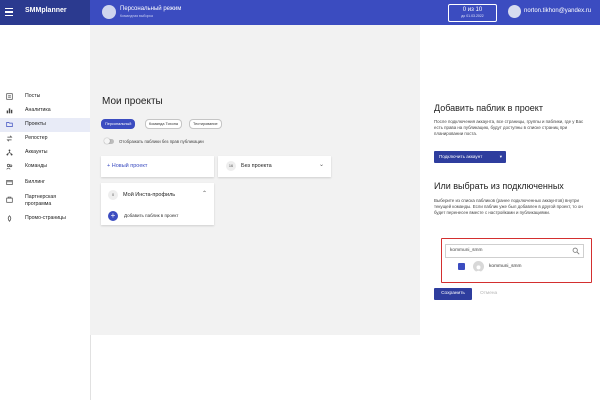  I want to click on add-public-title: Добавить паблик в проект, so click(488, 108).